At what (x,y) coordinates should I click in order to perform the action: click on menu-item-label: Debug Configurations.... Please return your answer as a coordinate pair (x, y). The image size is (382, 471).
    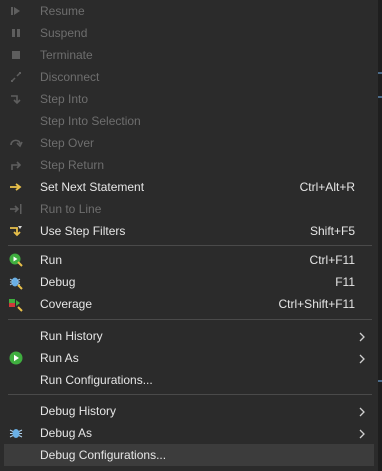
    Looking at the image, I should click on (103, 455).